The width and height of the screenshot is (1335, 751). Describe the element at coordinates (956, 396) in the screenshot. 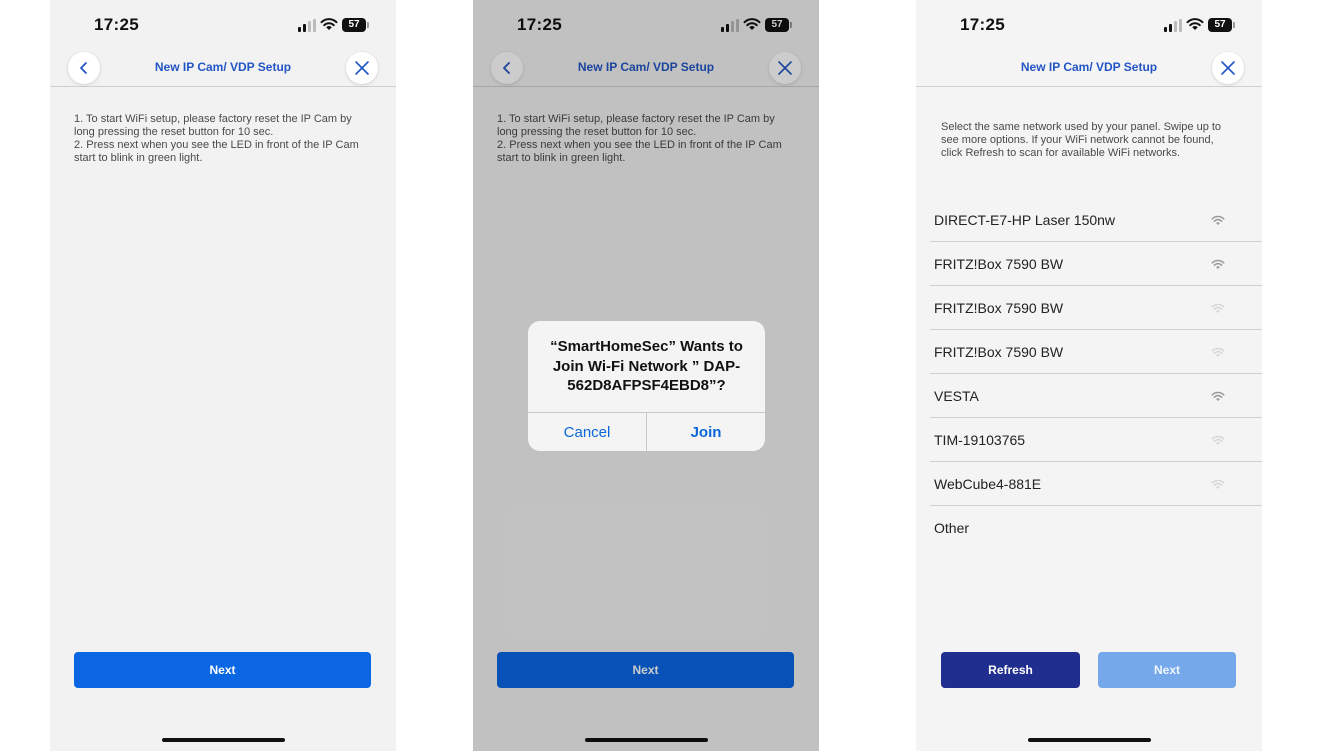

I see `network-name: VESTA` at that location.